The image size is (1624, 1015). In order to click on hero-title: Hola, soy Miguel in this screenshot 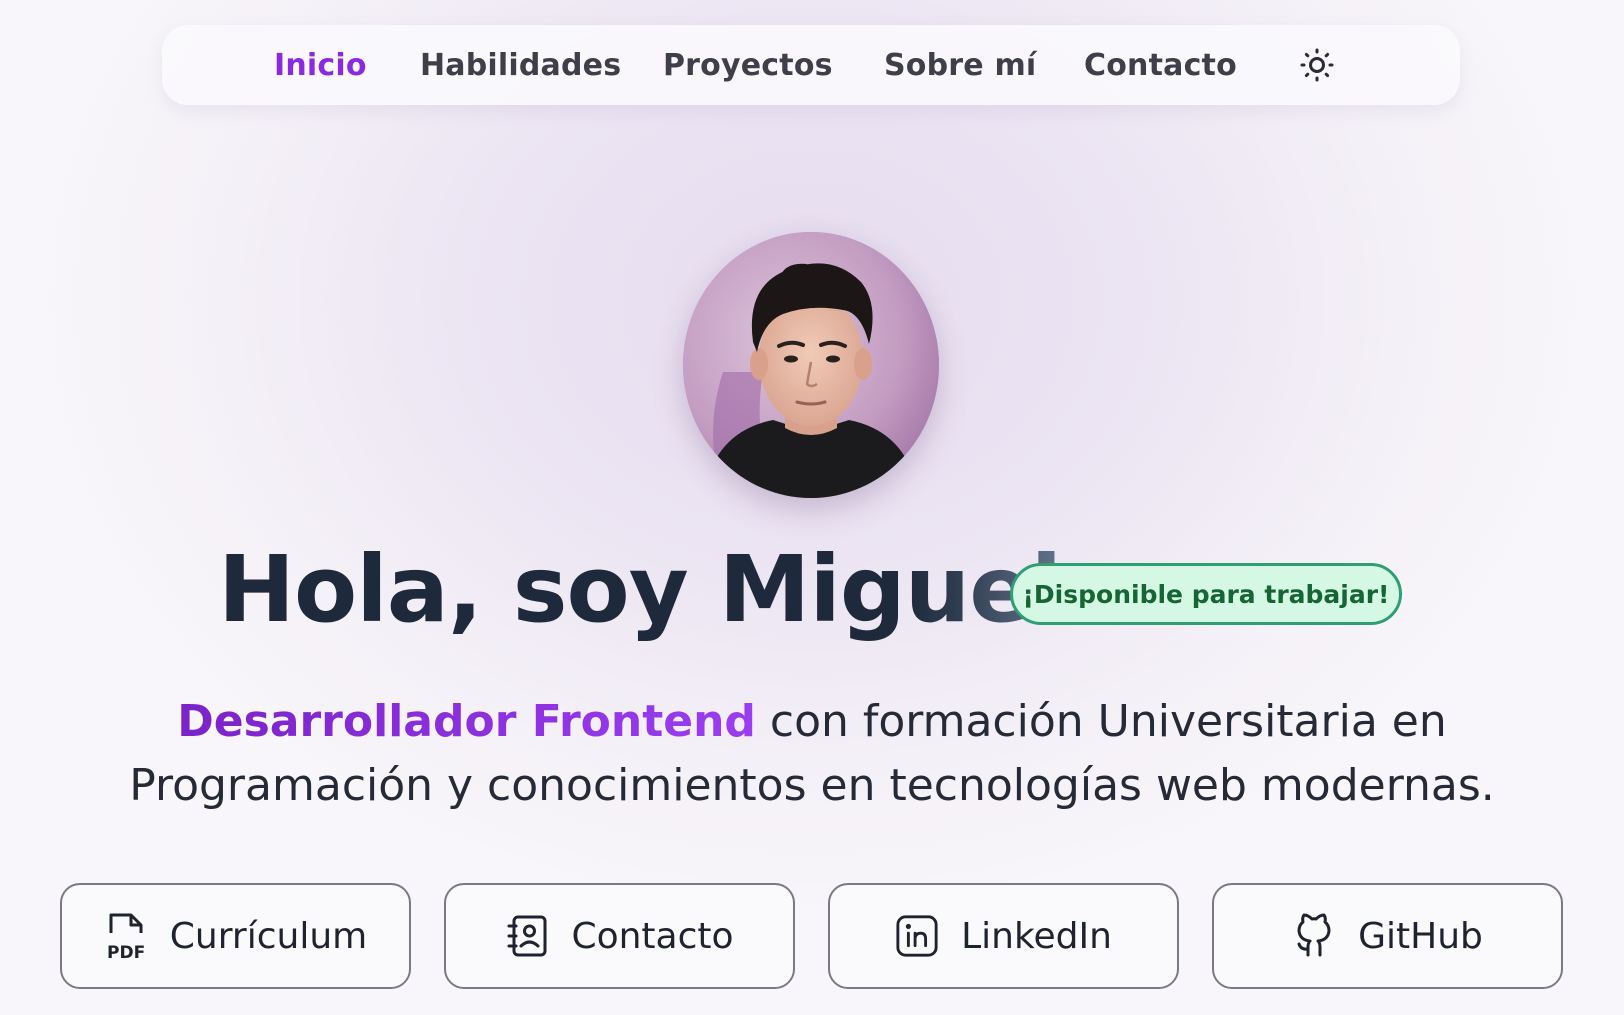, I will do `click(640, 590)`.